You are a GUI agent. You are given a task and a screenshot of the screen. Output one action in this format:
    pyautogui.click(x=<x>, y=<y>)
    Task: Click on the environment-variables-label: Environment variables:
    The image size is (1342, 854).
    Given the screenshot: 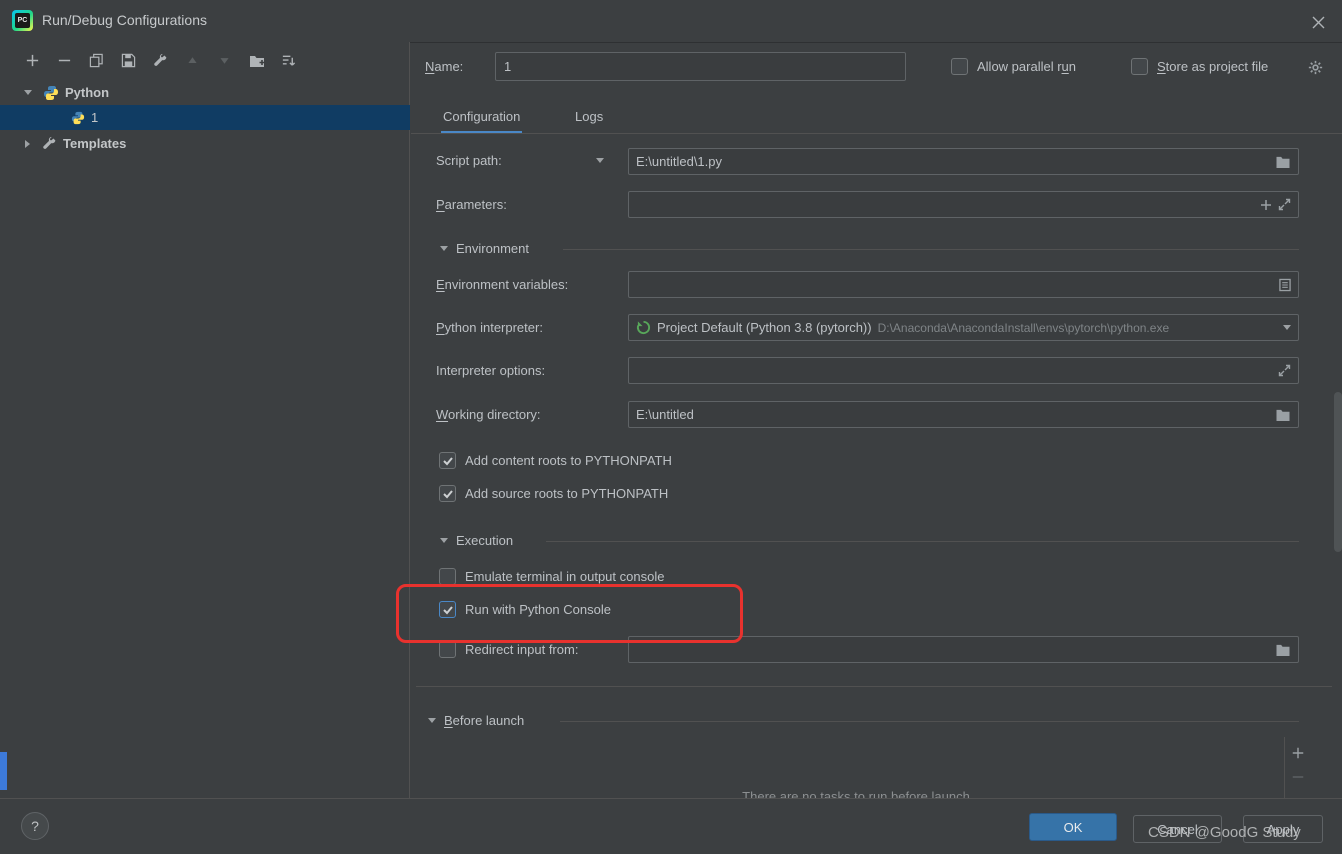 What is the action you would take?
    pyautogui.click(x=502, y=284)
    